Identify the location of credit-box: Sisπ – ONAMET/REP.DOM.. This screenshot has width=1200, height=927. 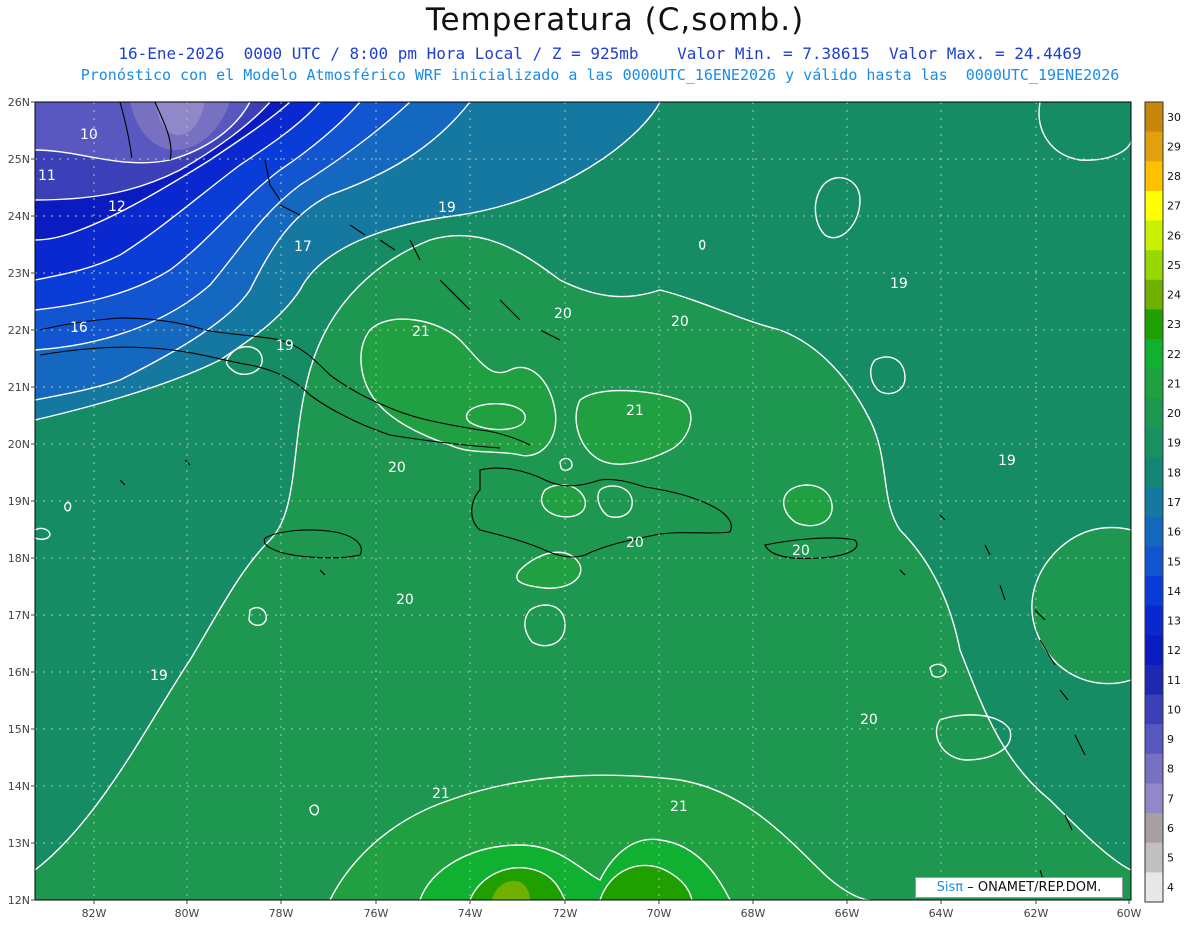
(1019, 887).